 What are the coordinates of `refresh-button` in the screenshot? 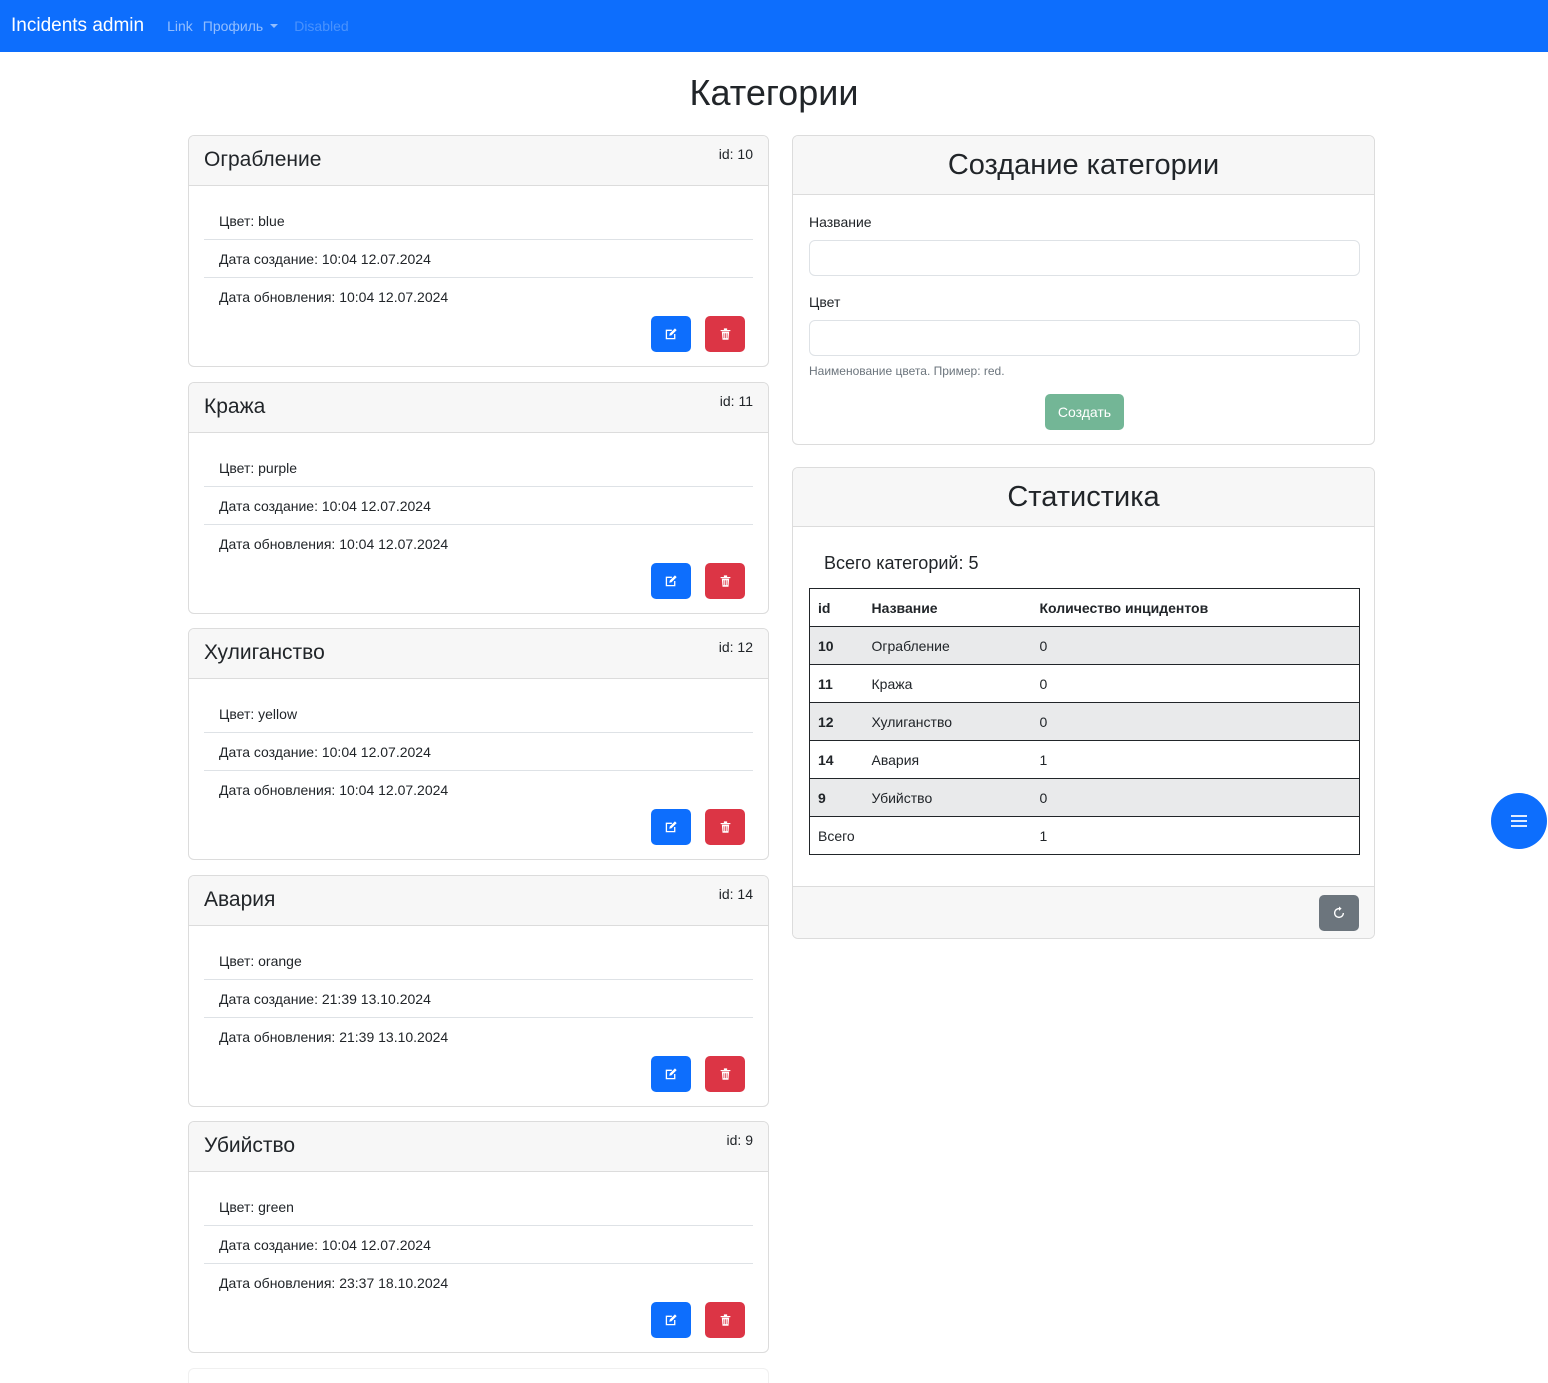 It's located at (1339, 913).